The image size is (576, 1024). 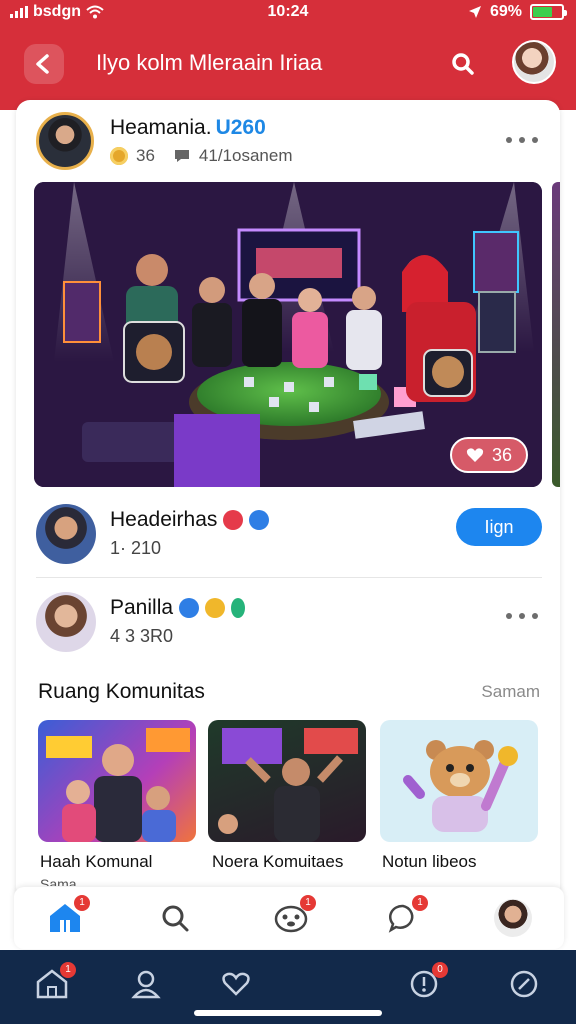 I want to click on post-meta: 36 41/1osanem, so click(x=201, y=156).